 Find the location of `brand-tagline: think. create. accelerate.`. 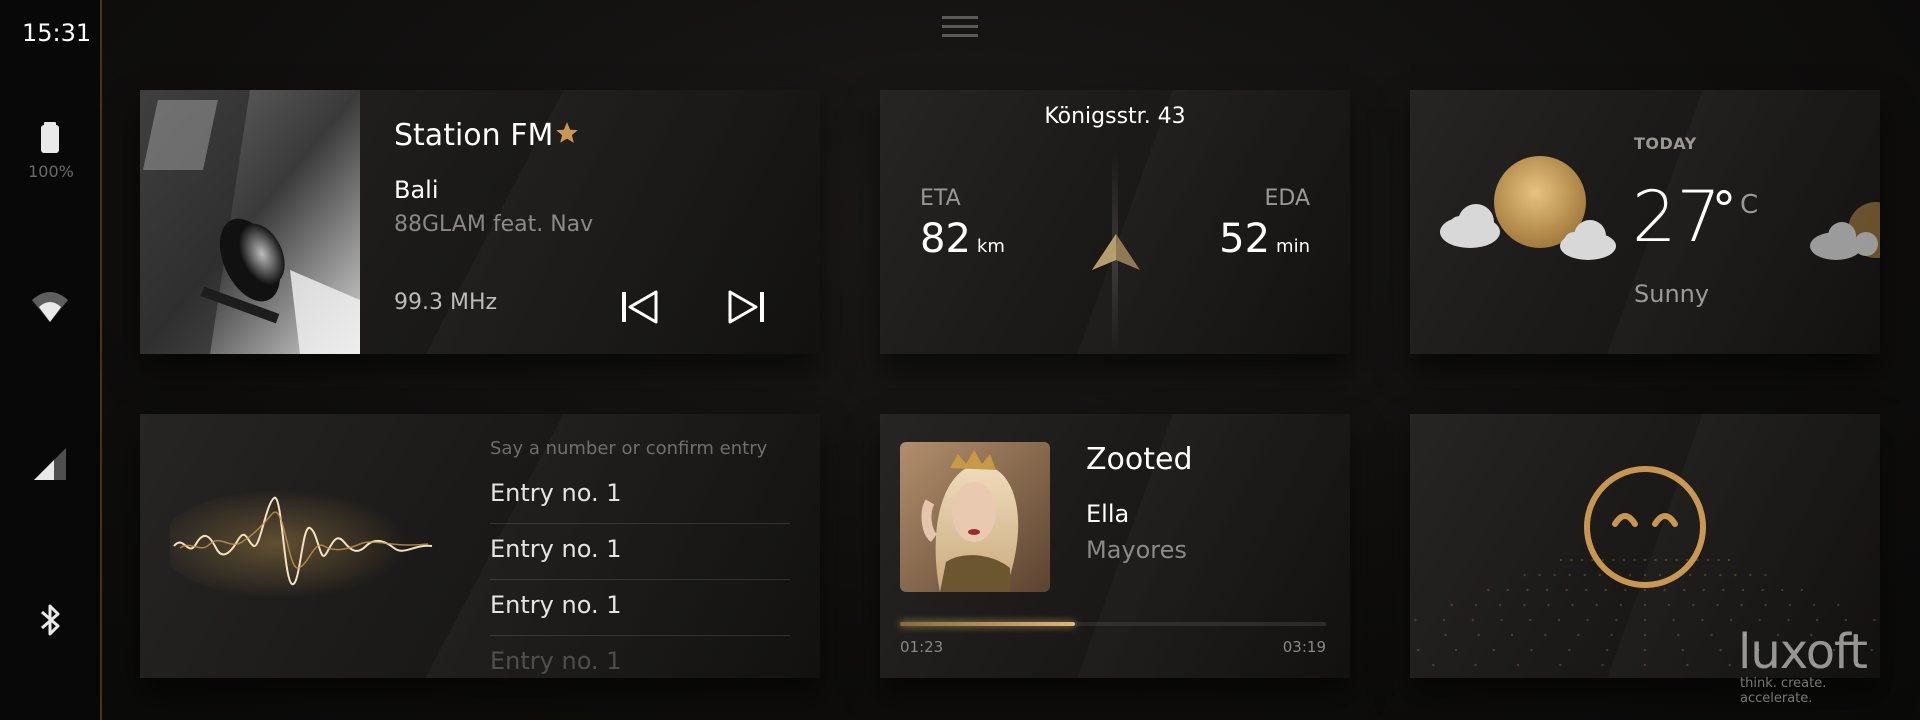

brand-tagline: think. create. accelerate. is located at coordinates (1783, 691).